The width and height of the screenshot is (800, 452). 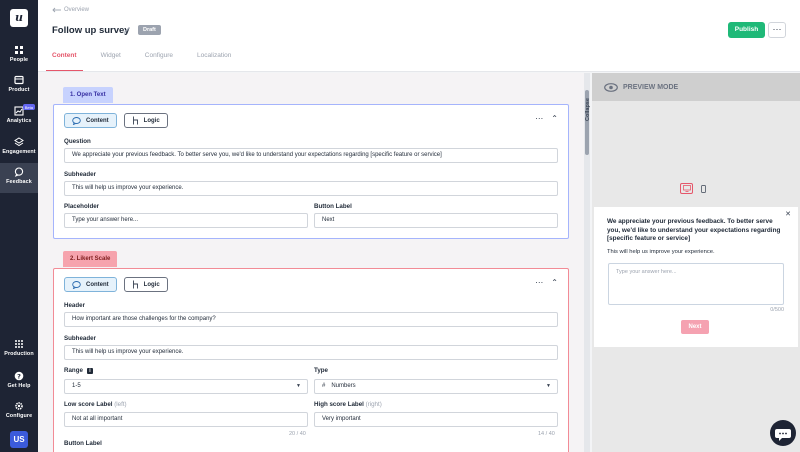 What do you see at coordinates (695, 188) in the screenshot?
I see `device-toggle` at bounding box center [695, 188].